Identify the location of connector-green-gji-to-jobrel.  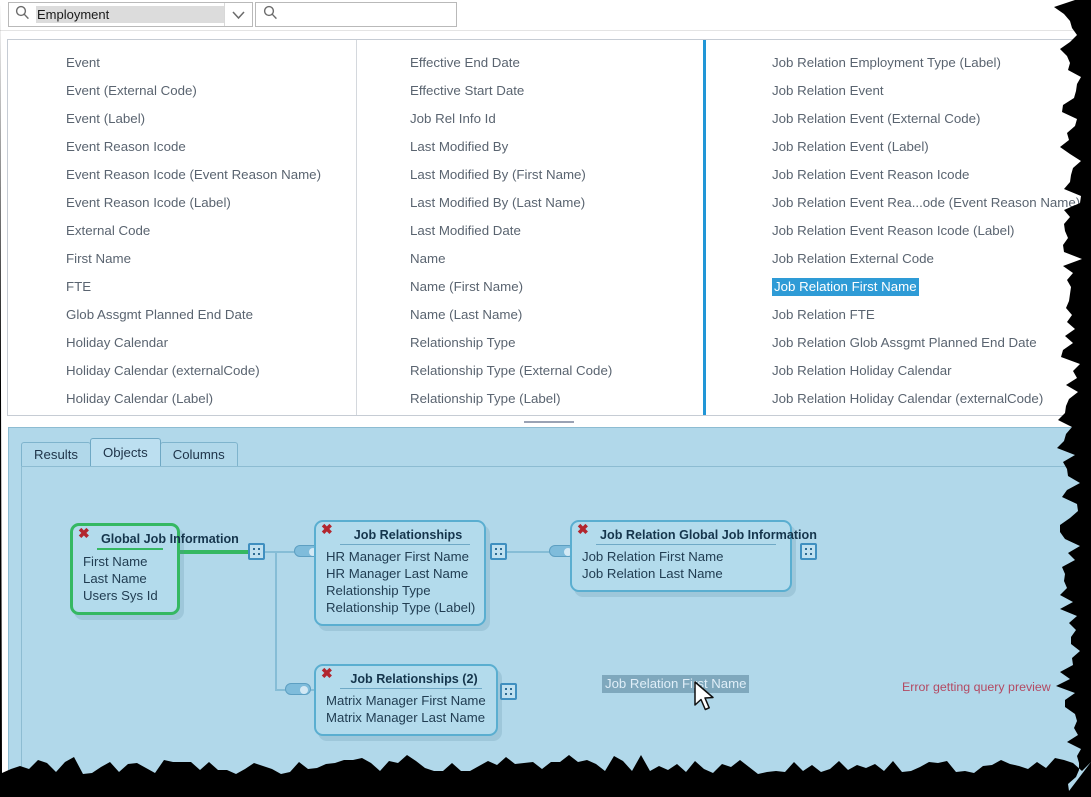
(214, 552).